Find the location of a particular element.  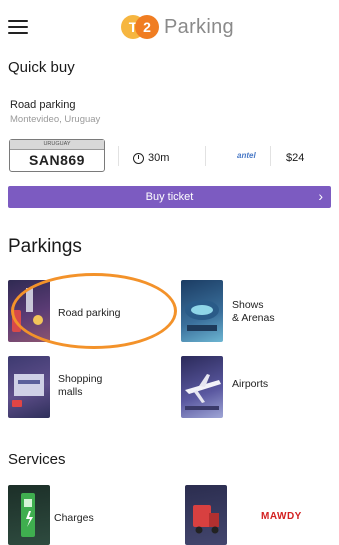

parking-tile-shopping-malls: Shopping malls is located at coordinates (83, 388).